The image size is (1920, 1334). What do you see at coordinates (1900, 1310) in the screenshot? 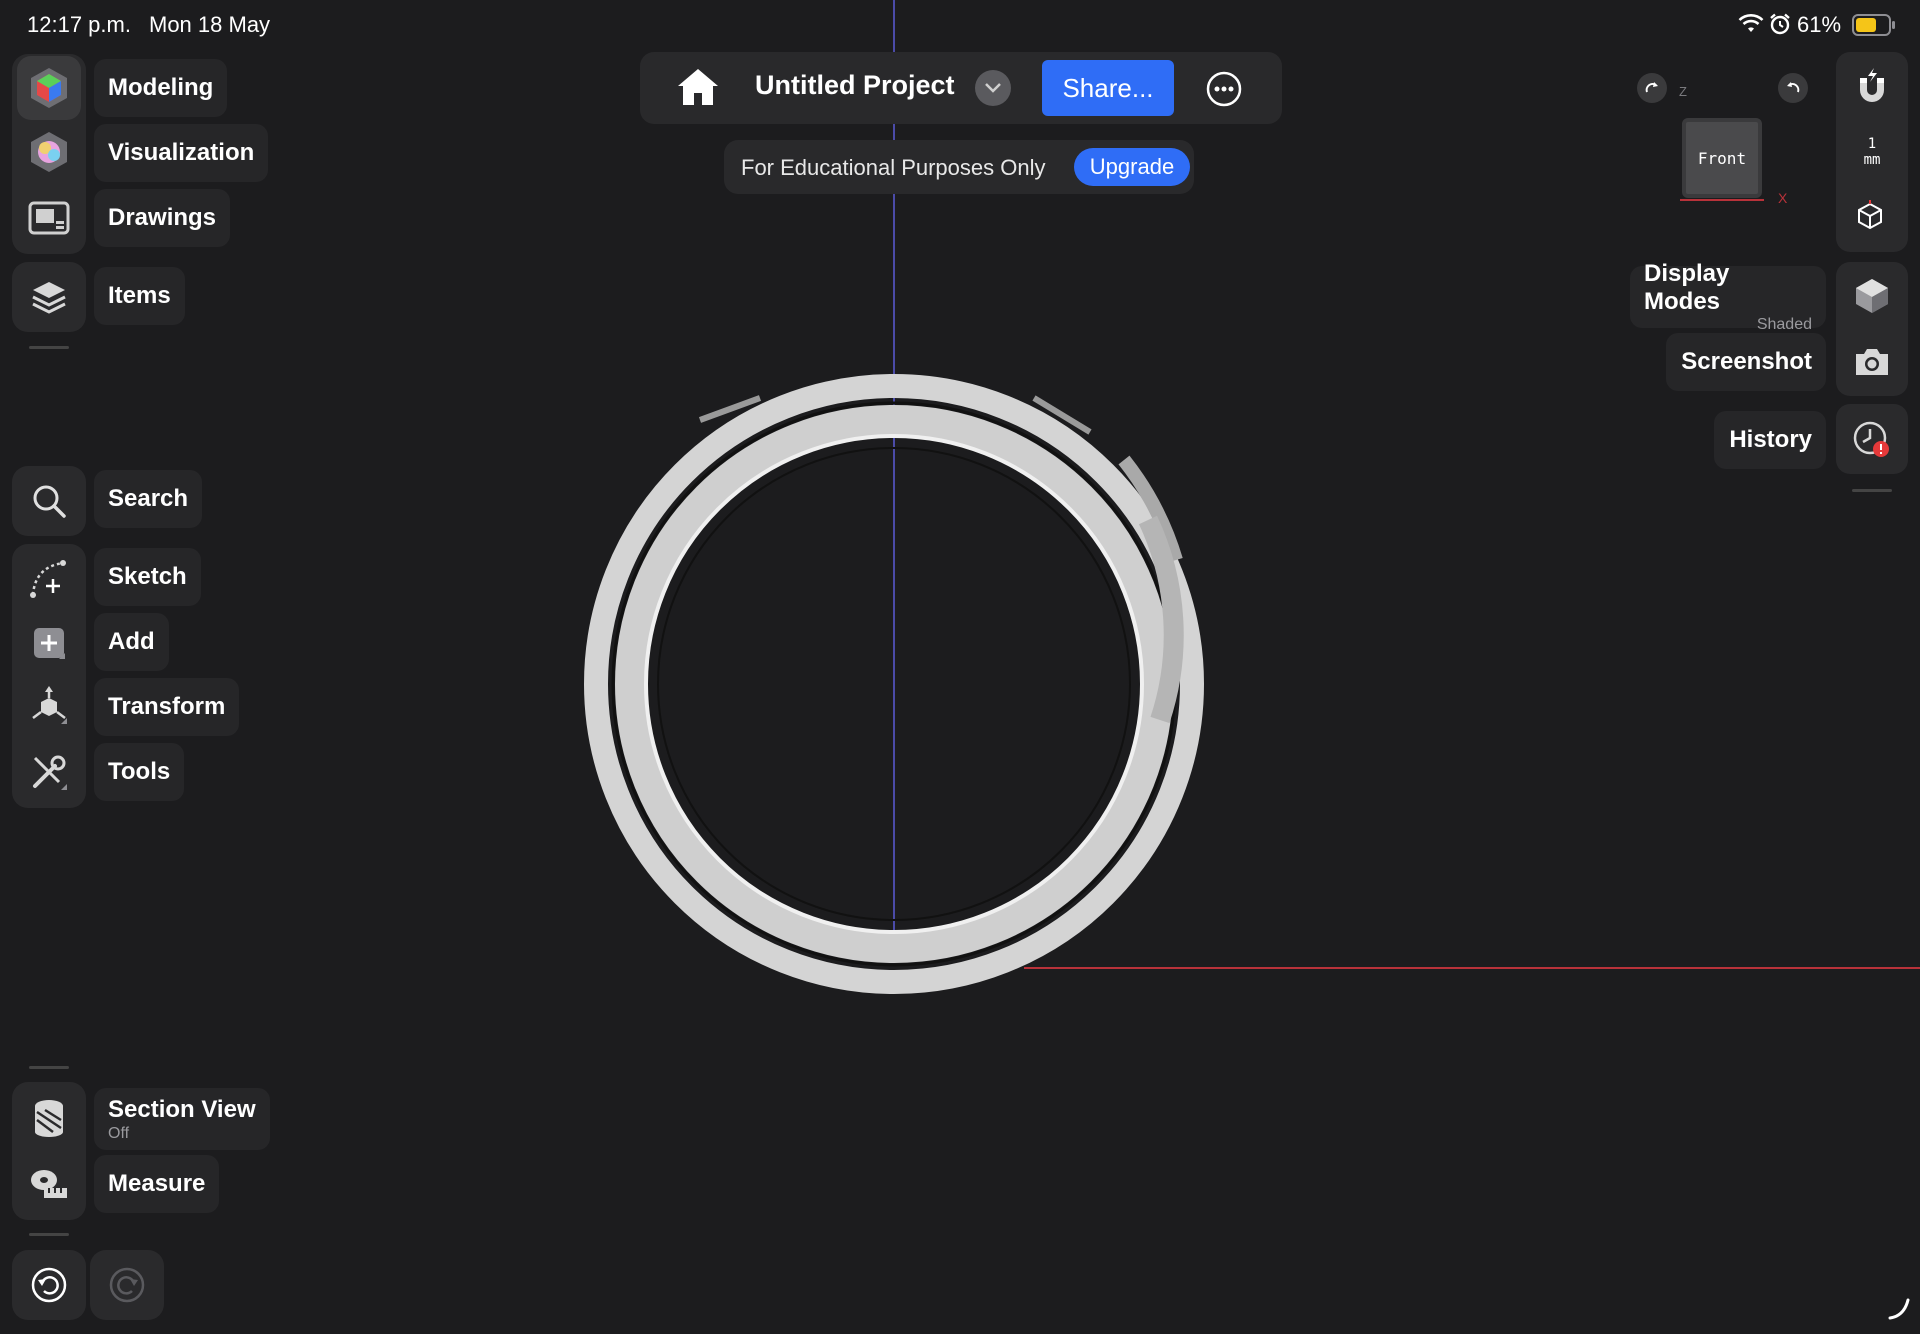
I see `pencil-indicator-icon` at bounding box center [1900, 1310].